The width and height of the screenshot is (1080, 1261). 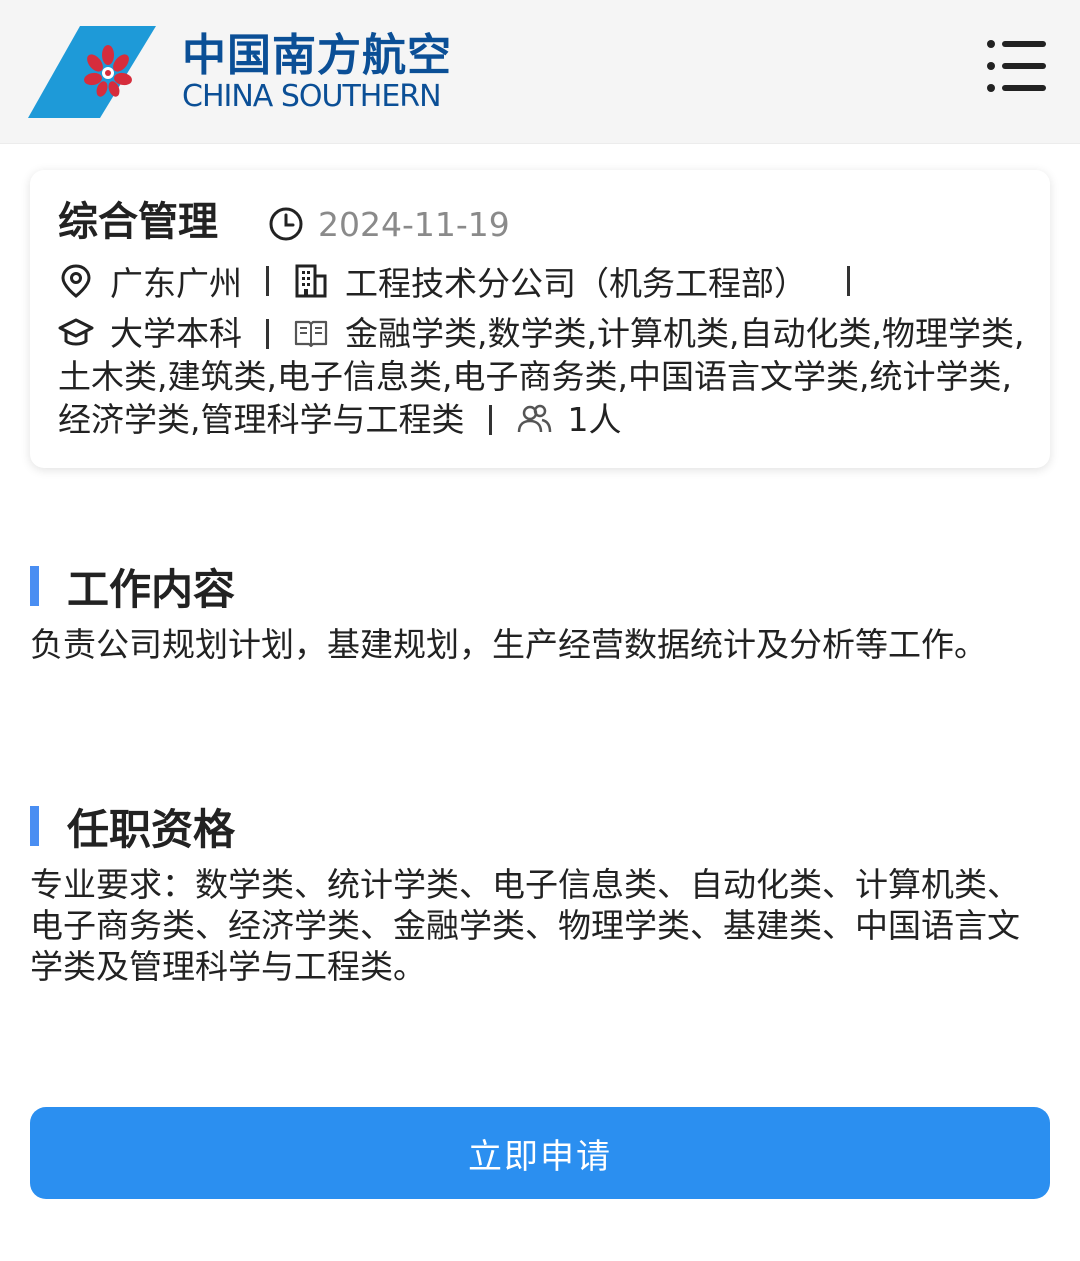 What do you see at coordinates (594, 419) in the screenshot?
I see `headcount-text: 1人` at bounding box center [594, 419].